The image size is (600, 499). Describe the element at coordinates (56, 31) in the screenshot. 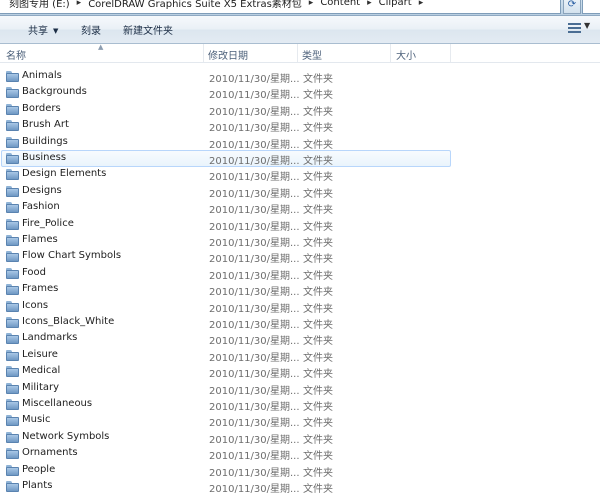

I see `chevron-down-icon: ▼` at that location.